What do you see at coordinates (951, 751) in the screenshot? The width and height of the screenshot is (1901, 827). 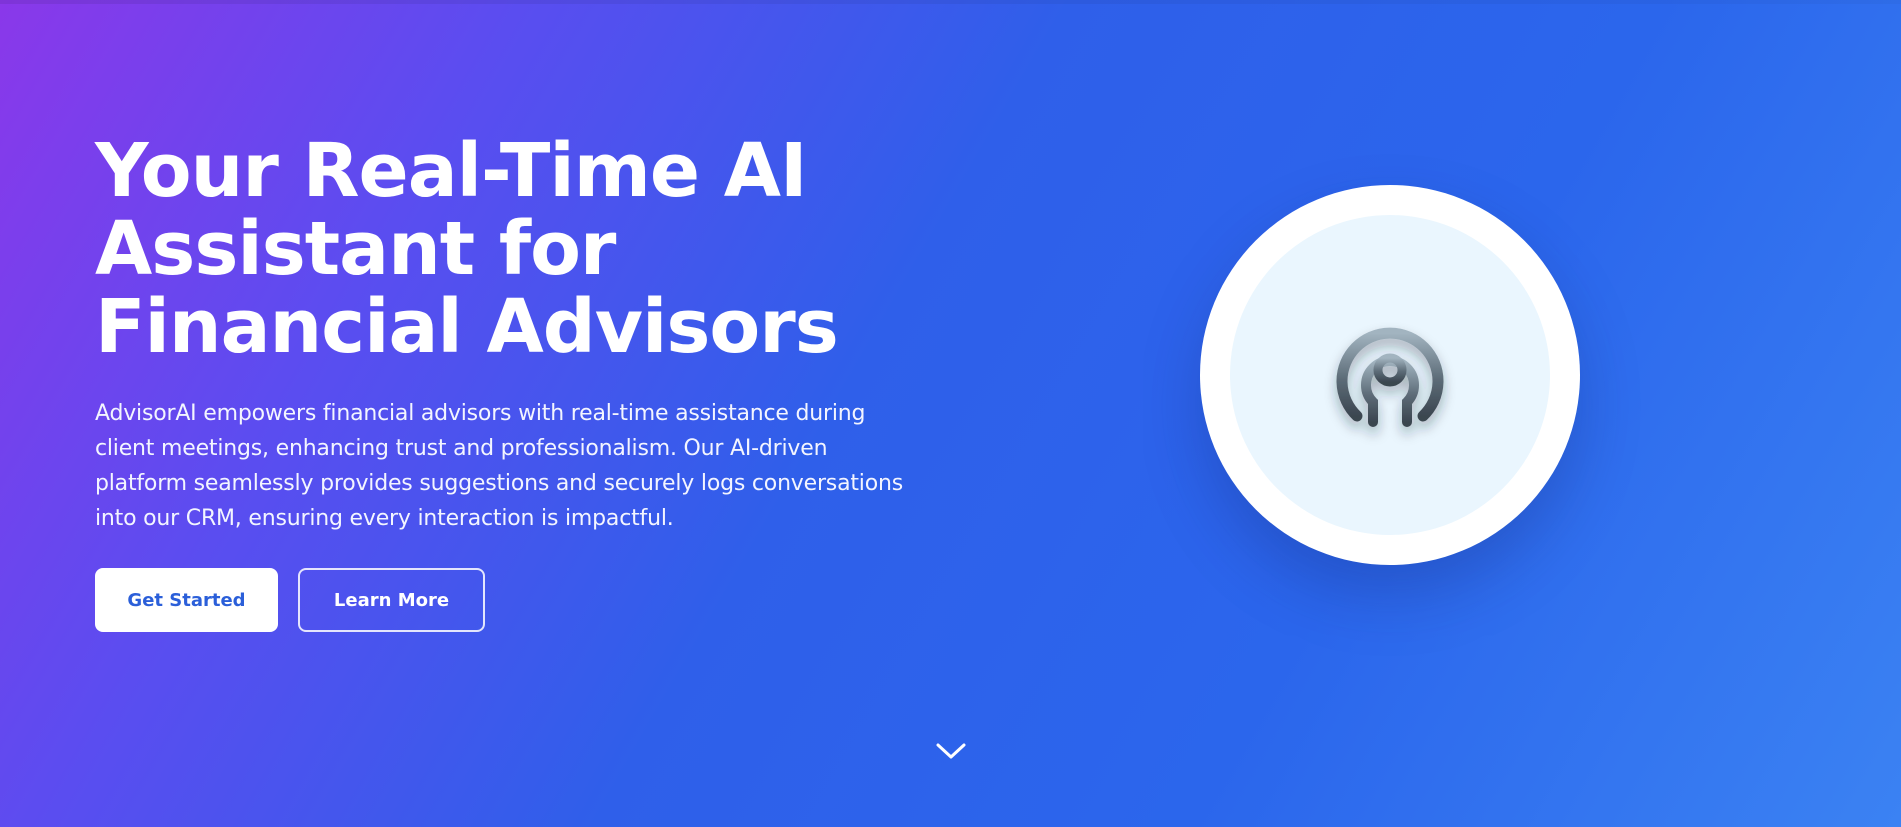 I see `chevron-down-icon` at bounding box center [951, 751].